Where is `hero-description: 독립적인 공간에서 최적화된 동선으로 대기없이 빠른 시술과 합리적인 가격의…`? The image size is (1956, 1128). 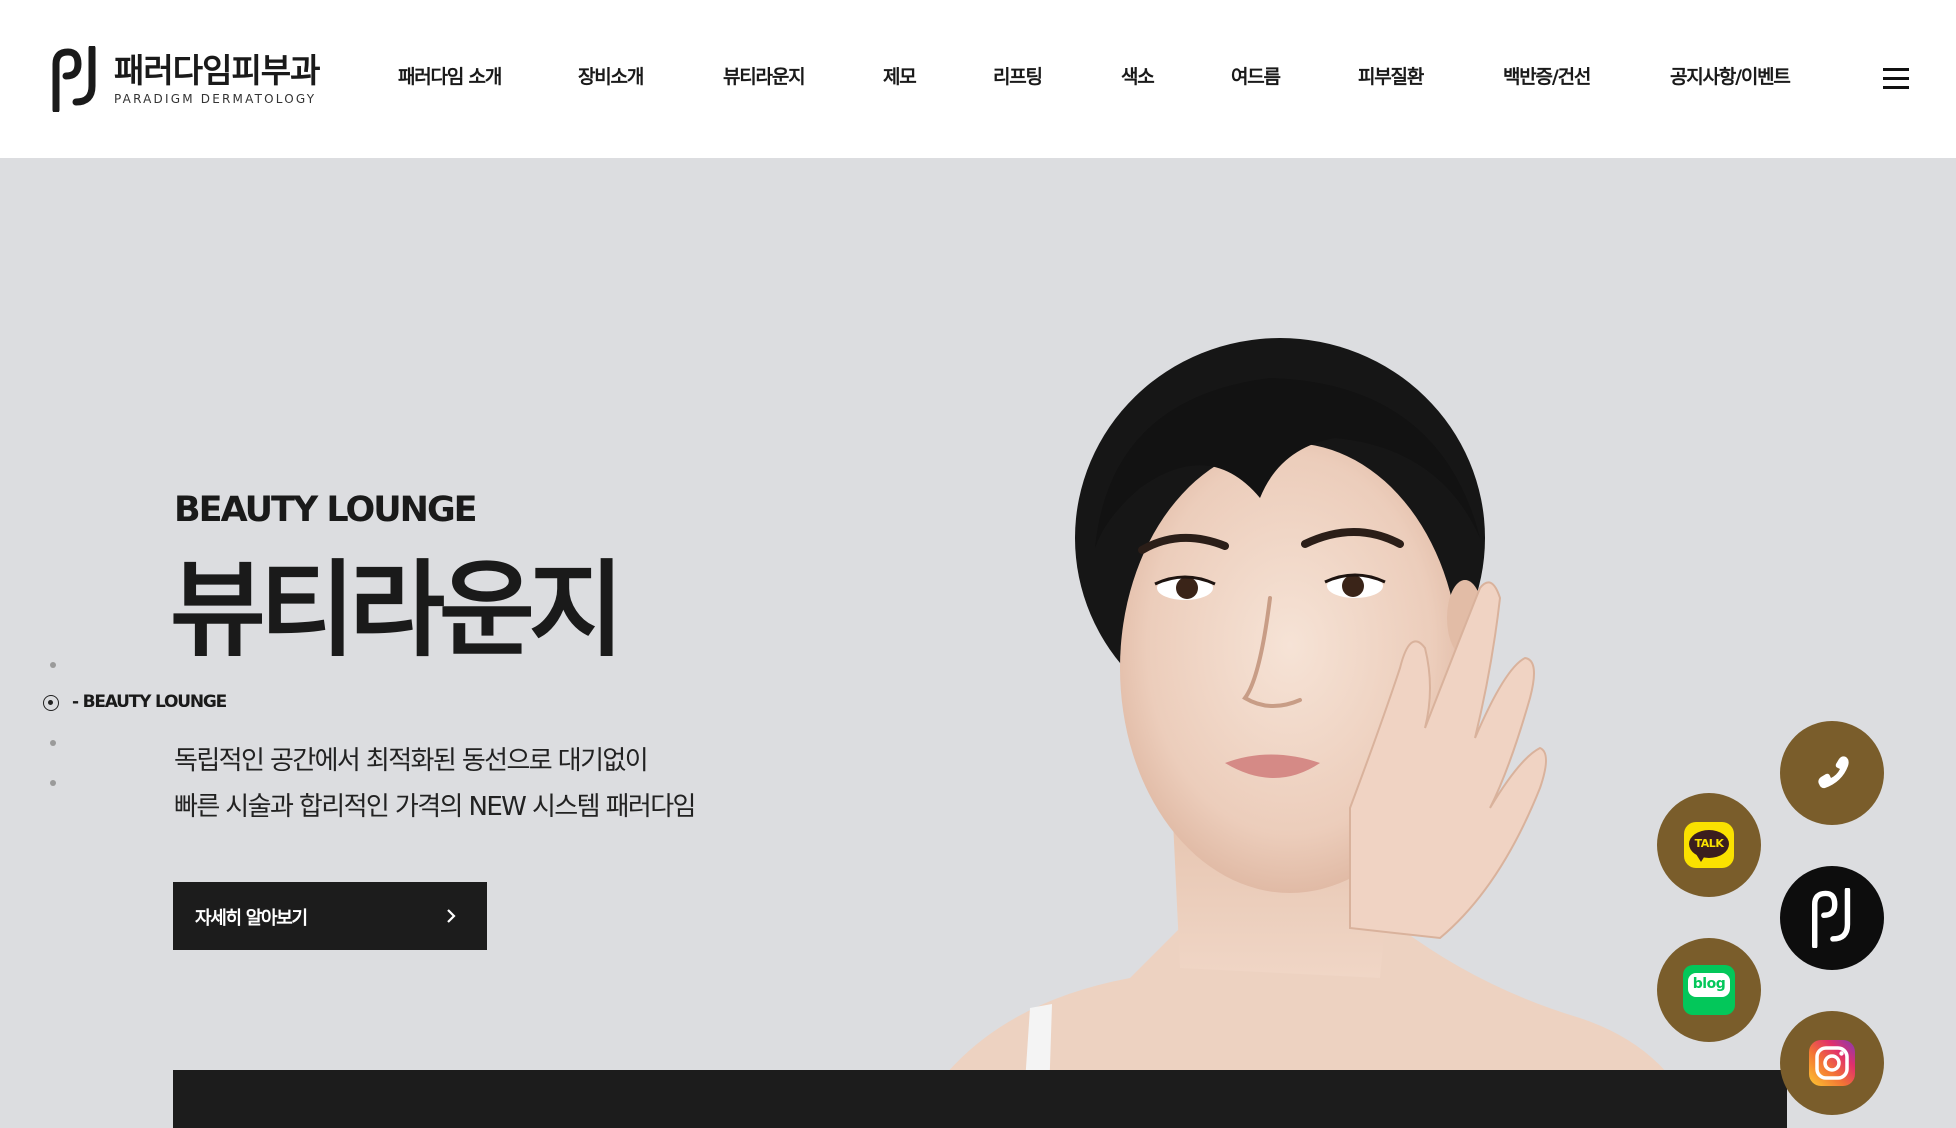 hero-description: 독립적인 공간에서 최적화된 동선으로 대기없이 빠른 시술과 합리적인 가격의… is located at coordinates (435, 784).